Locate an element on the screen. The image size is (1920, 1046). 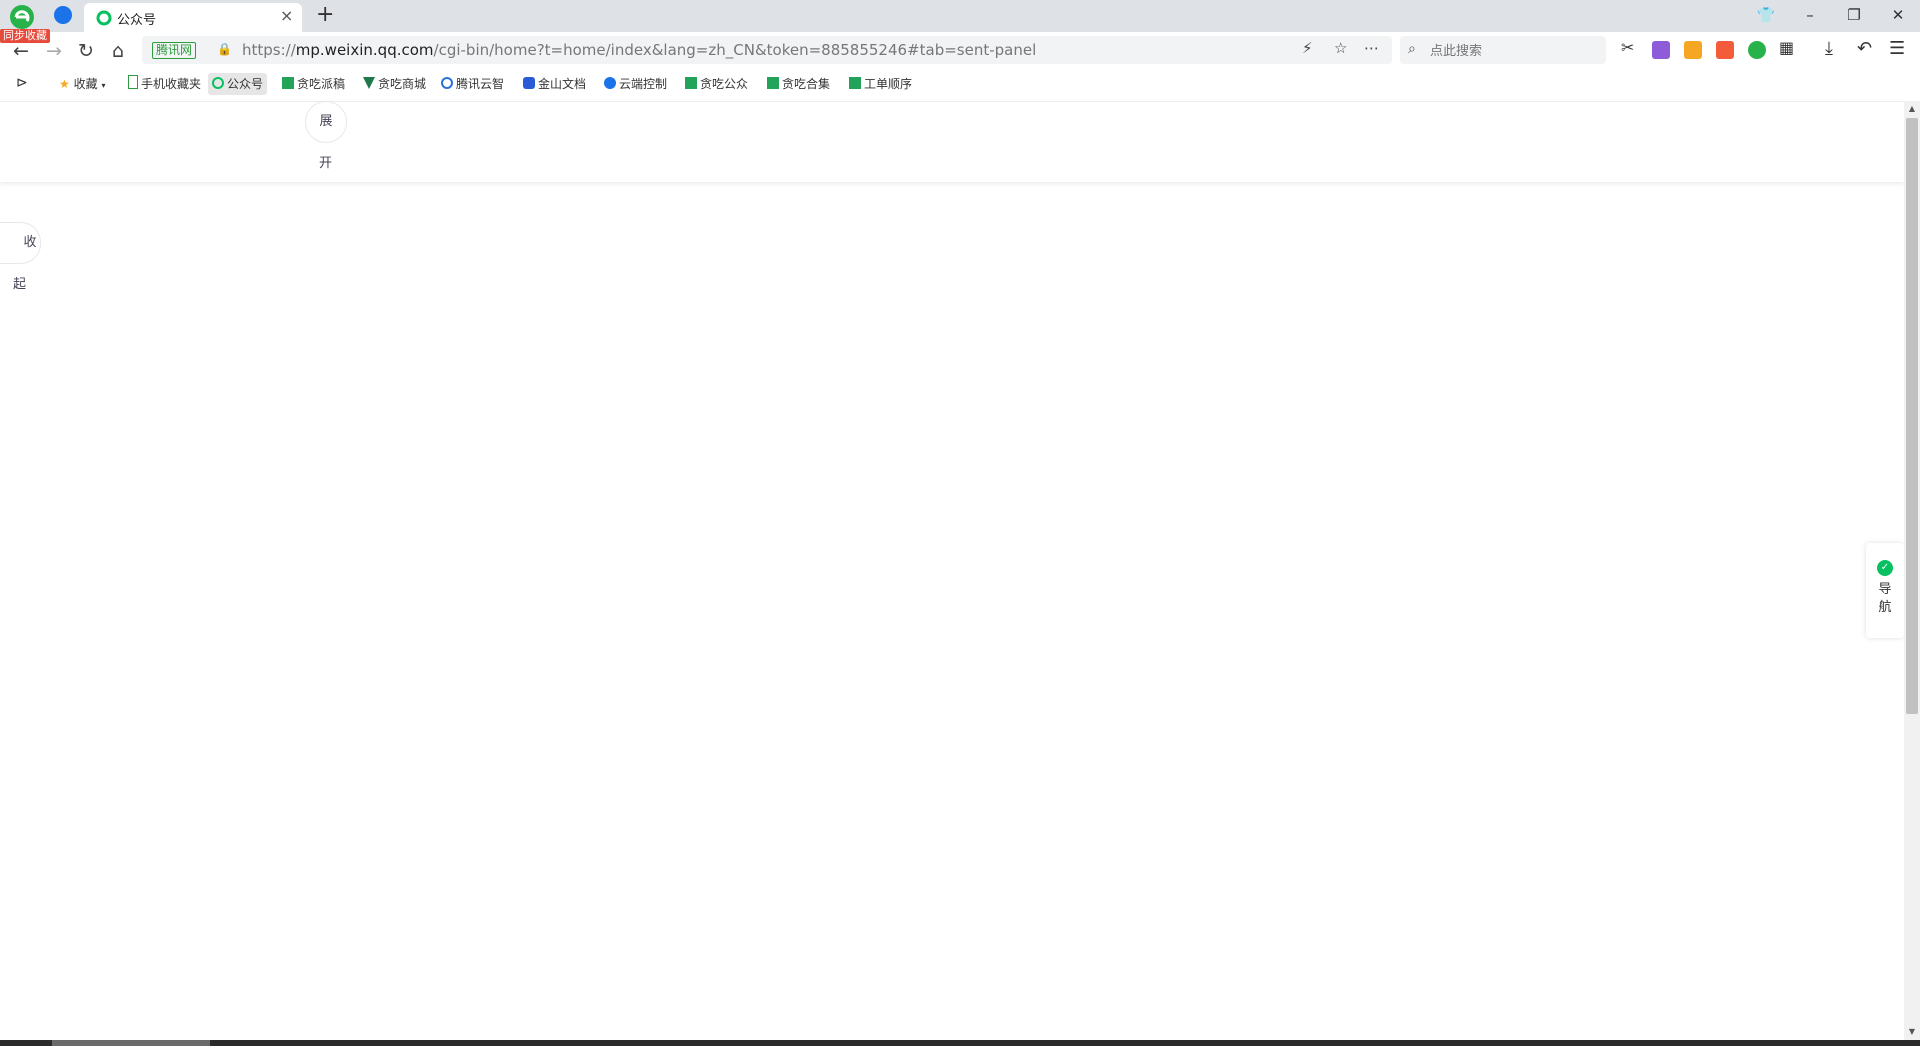
star-icon: ★ is located at coordinates (64, 84).